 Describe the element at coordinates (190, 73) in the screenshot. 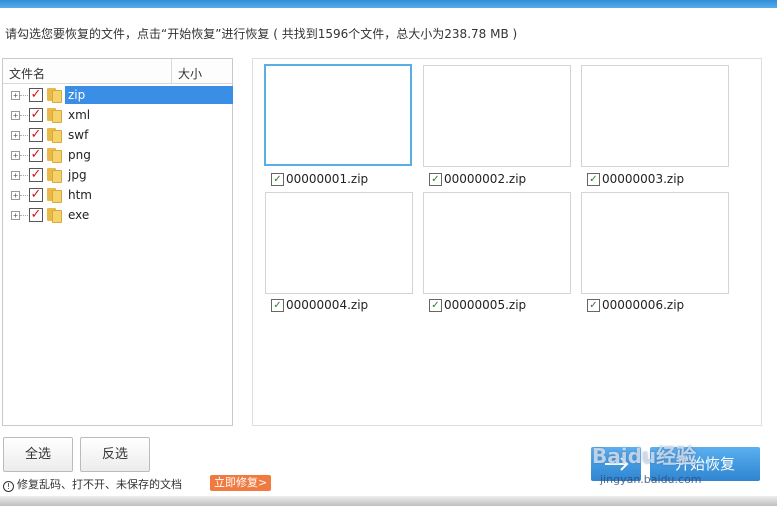

I see `column-header-size: 大小` at that location.